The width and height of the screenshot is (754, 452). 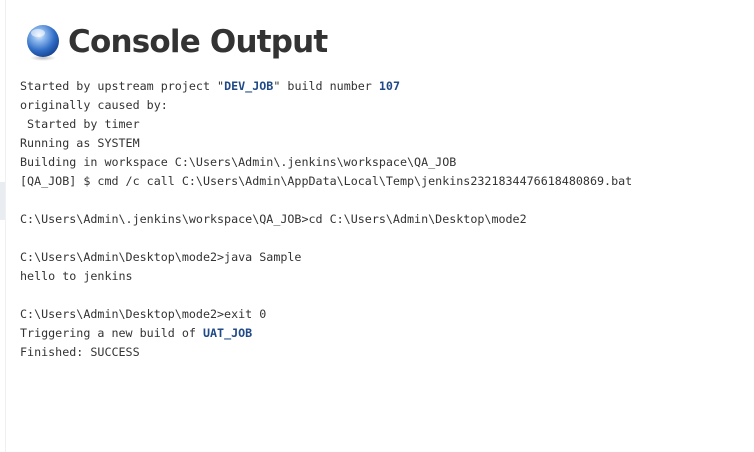 I want to click on console-line: Started by timer, so click(x=80, y=124).